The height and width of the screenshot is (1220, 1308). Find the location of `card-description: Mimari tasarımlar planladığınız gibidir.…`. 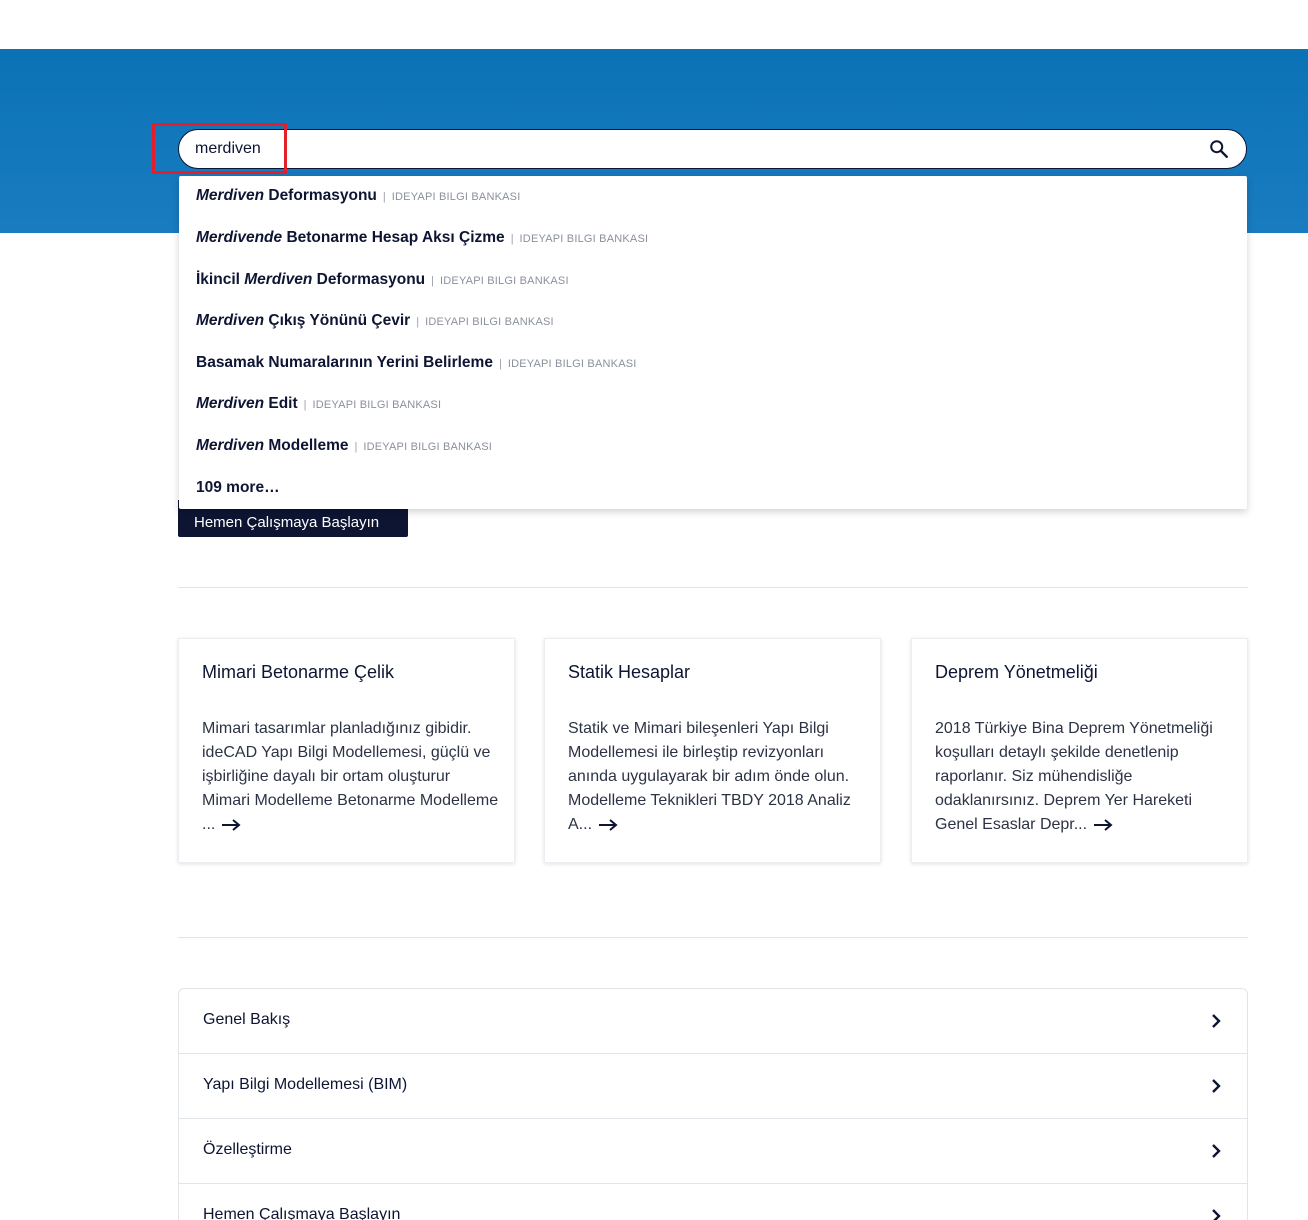

card-description: Mimari tasarımlar planladığınız gibidir.… is located at coordinates (352, 777).